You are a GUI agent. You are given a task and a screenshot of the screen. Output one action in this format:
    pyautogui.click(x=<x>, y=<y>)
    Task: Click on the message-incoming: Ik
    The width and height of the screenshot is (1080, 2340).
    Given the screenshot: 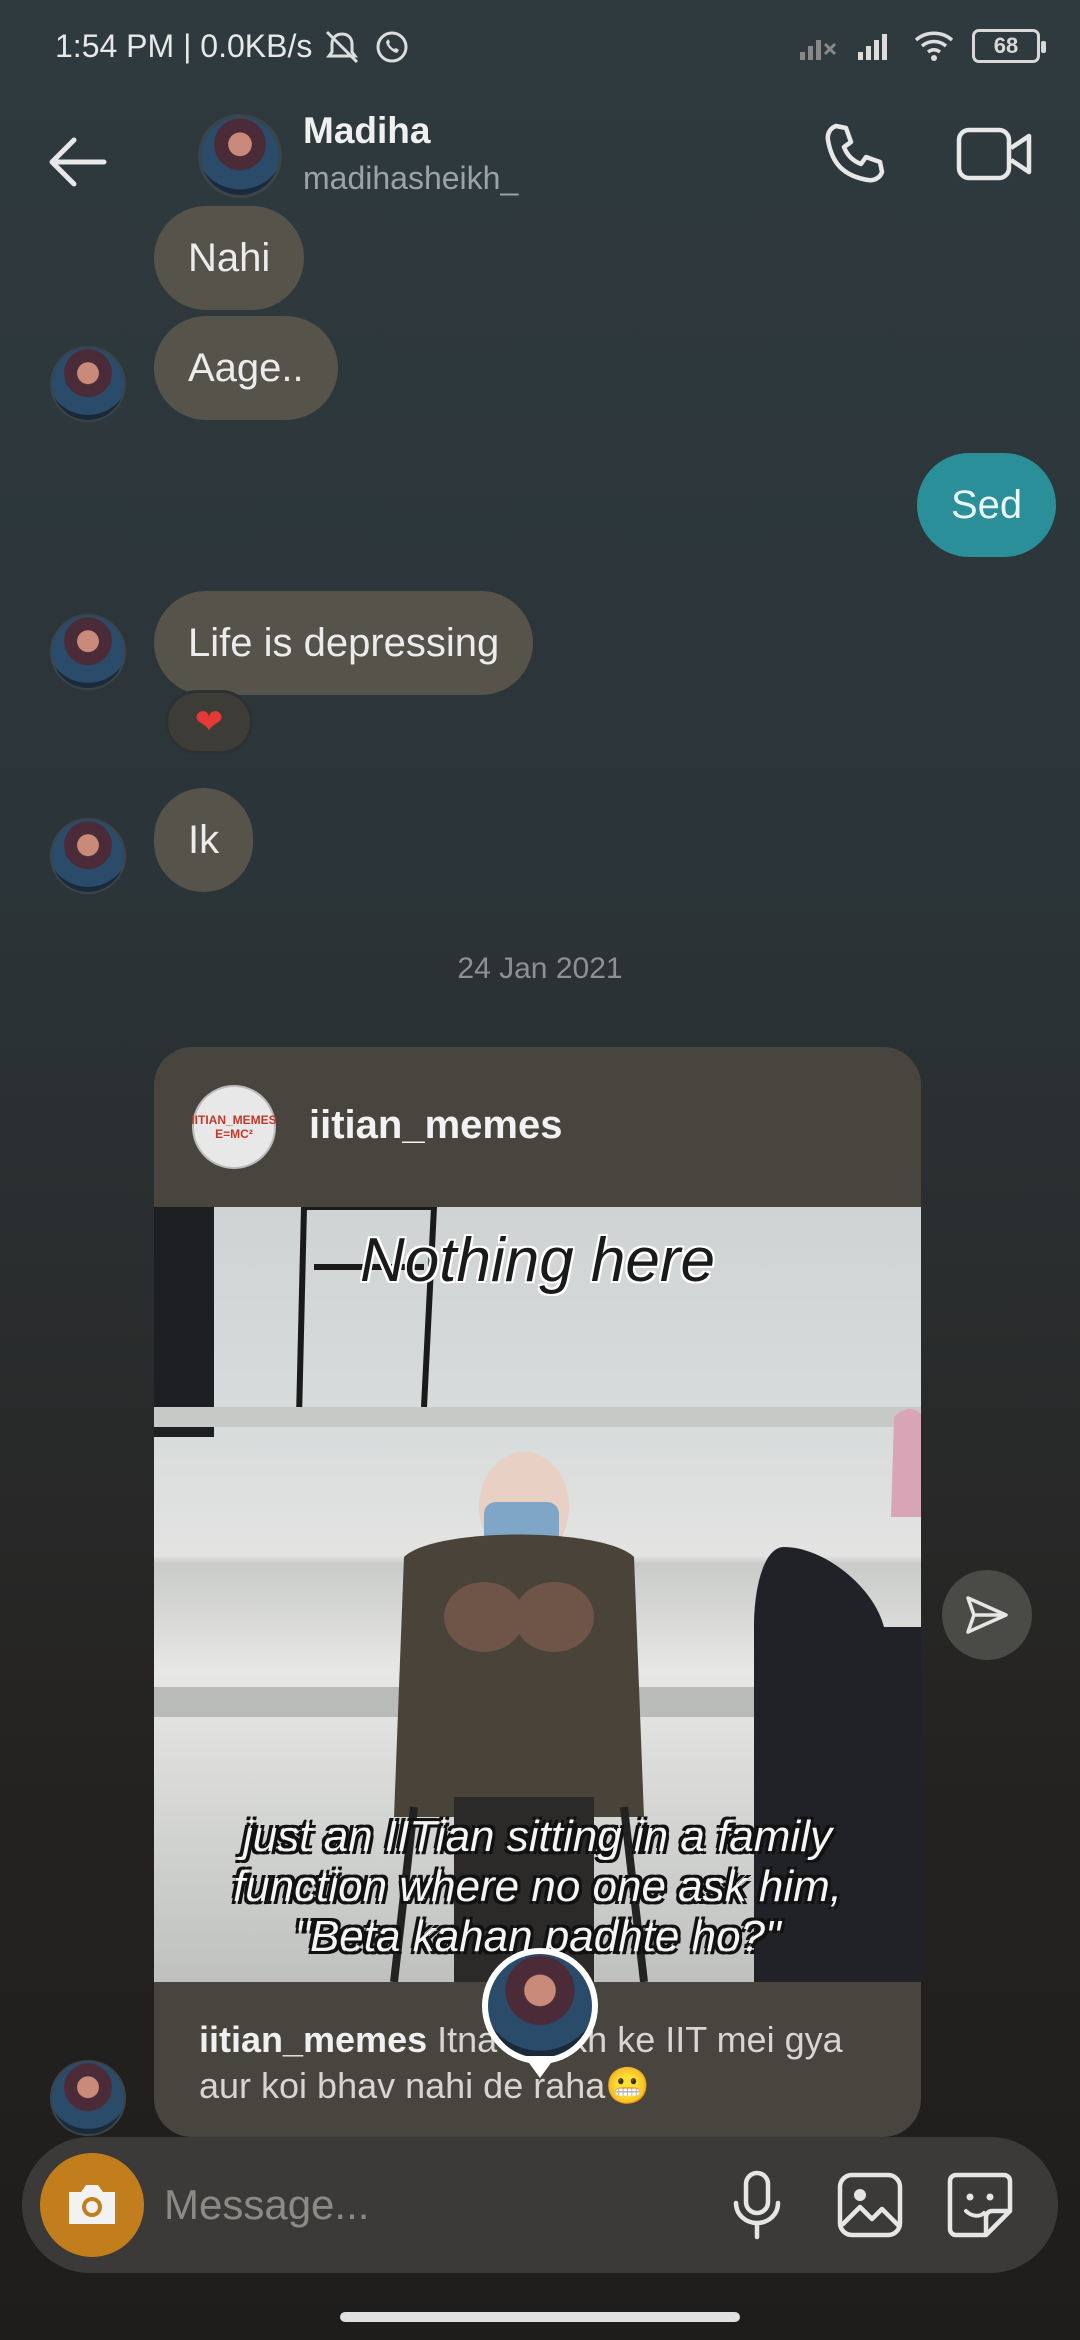 What is the action you would take?
    pyautogui.click(x=204, y=840)
    